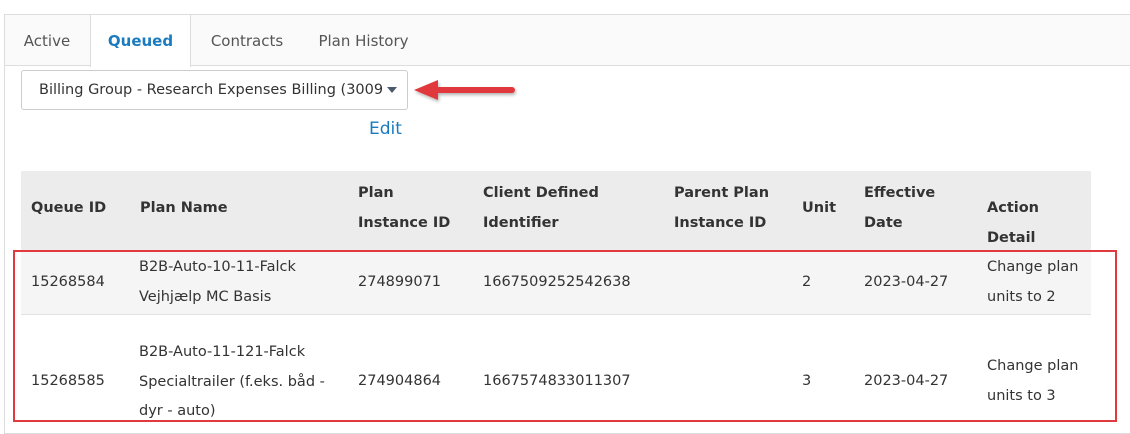 The width and height of the screenshot is (1130, 434). Describe the element at coordinates (247, 40) in the screenshot. I see `tab-contracts: Contracts` at that location.